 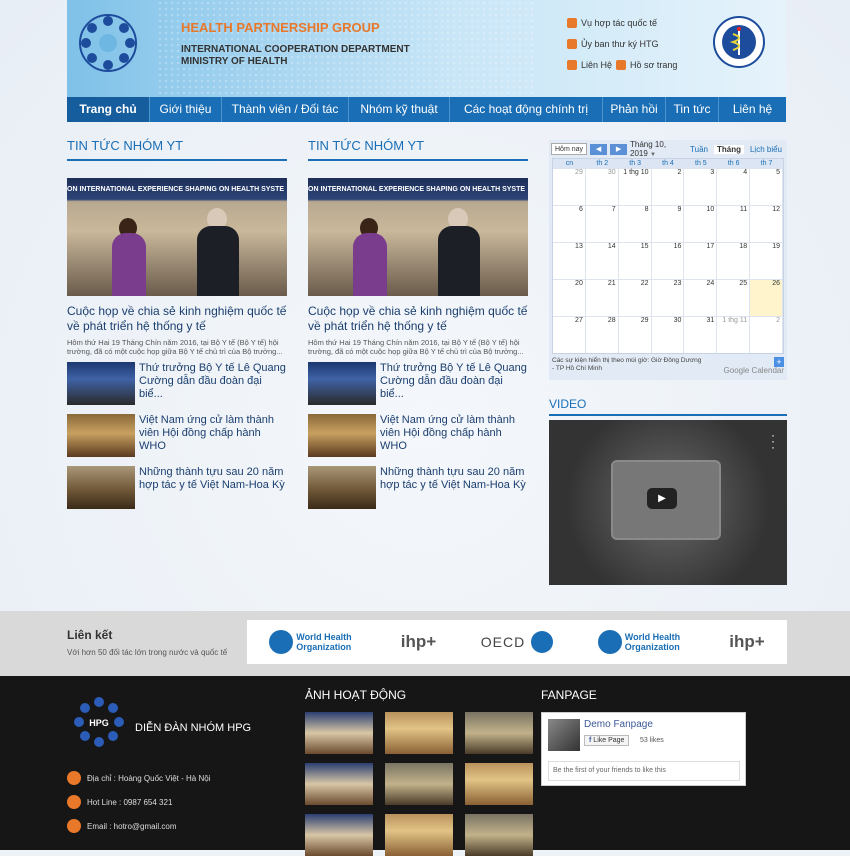 What do you see at coordinates (734, 297) in the screenshot?
I see `calendar-day-cell: 25` at bounding box center [734, 297].